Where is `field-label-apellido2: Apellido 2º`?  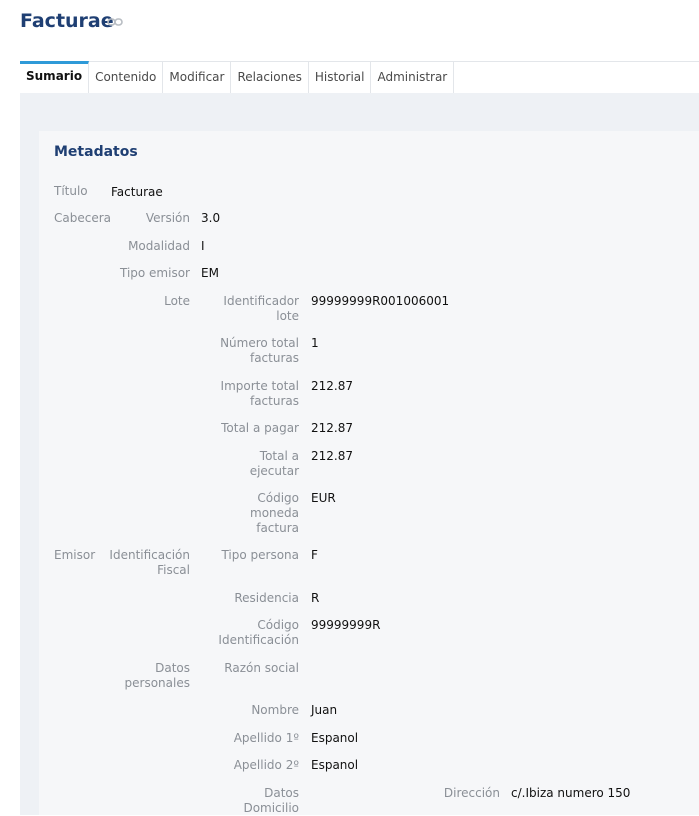 field-label-apellido2: Apellido 2º is located at coordinates (266, 765).